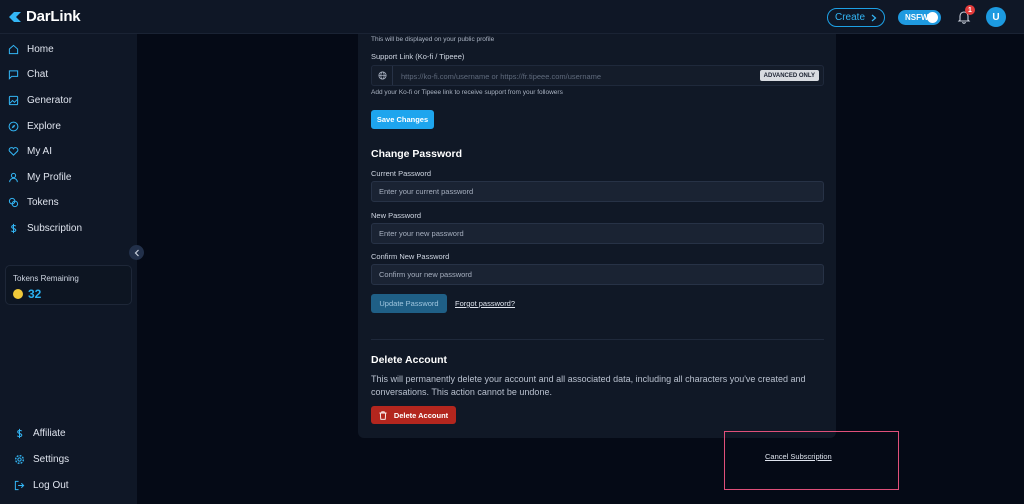 This screenshot has height=504, width=1024. What do you see at coordinates (49, 433) in the screenshot?
I see `sidebar-item-label: Affiliate` at bounding box center [49, 433].